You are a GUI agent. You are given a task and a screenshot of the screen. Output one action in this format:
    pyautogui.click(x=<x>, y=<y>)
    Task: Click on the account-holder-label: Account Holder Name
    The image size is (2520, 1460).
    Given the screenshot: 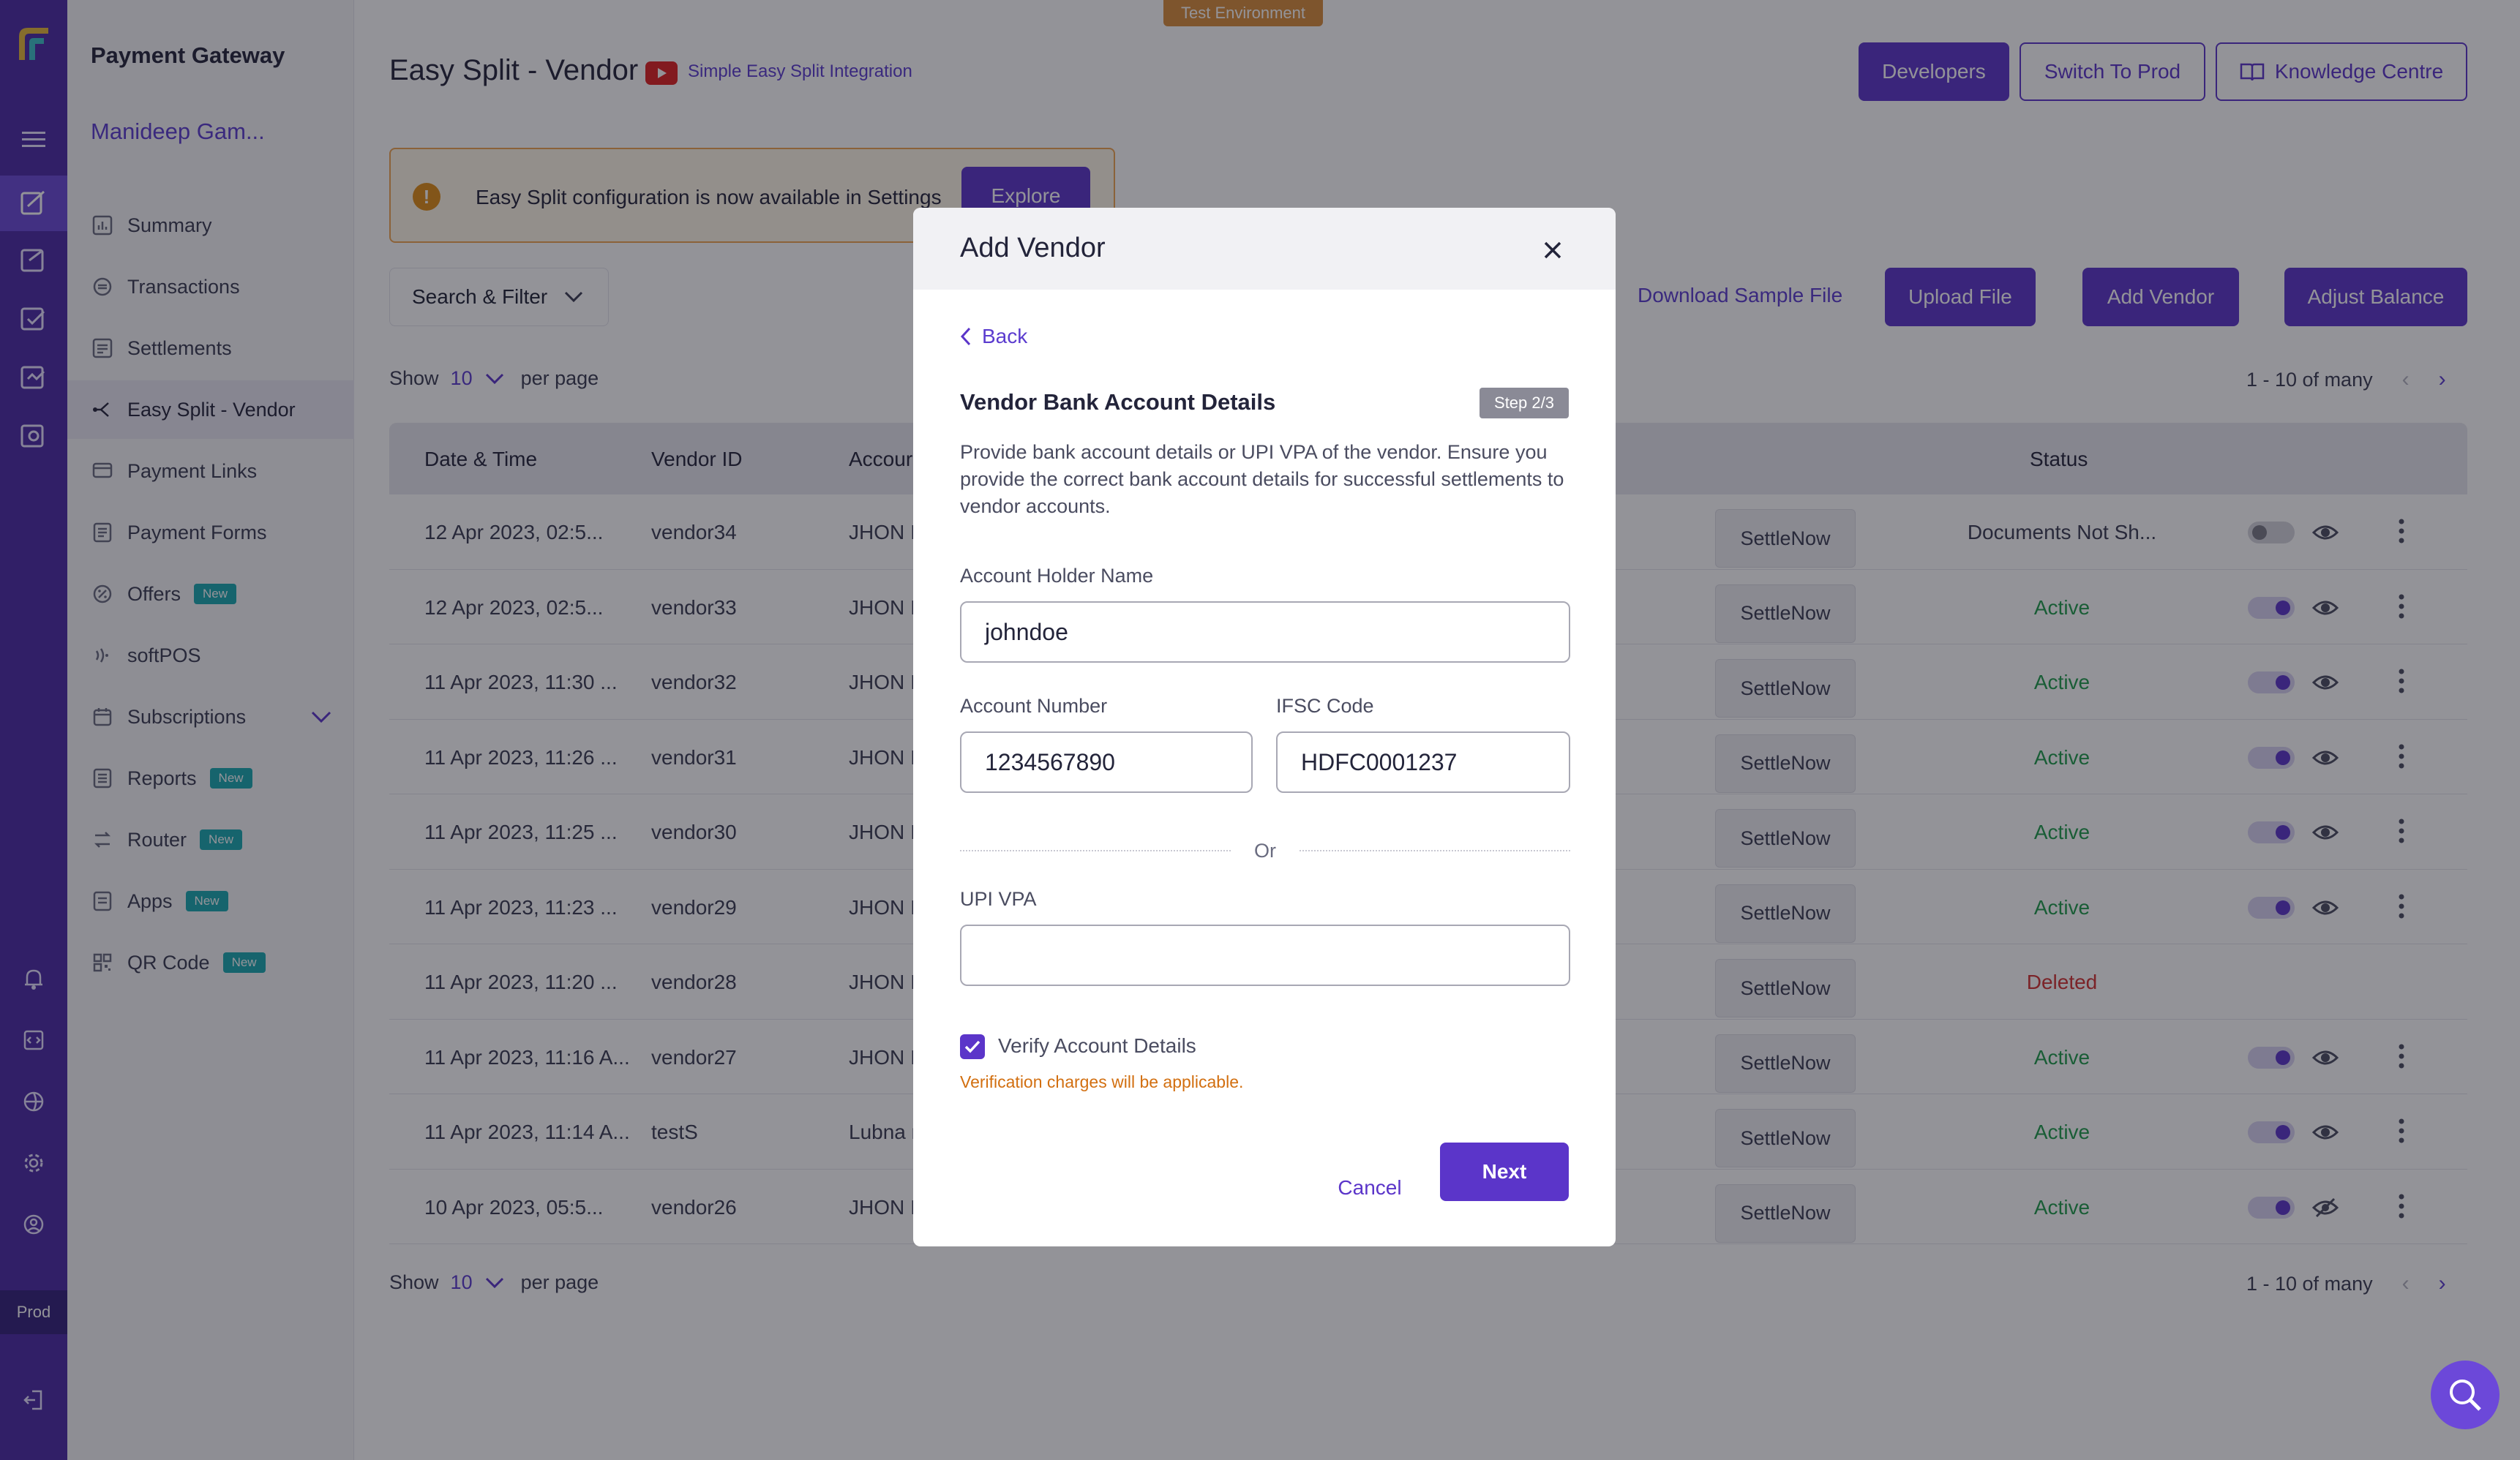 What is the action you would take?
    pyautogui.click(x=1057, y=576)
    